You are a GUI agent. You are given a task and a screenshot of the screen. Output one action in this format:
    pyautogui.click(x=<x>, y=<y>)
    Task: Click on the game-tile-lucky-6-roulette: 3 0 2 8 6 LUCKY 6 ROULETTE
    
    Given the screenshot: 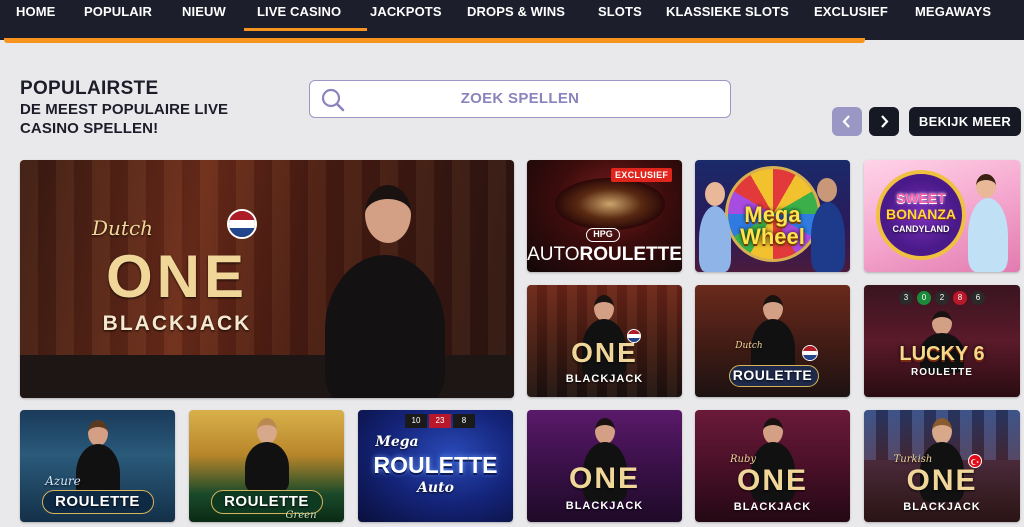 What is the action you would take?
    pyautogui.click(x=942, y=341)
    